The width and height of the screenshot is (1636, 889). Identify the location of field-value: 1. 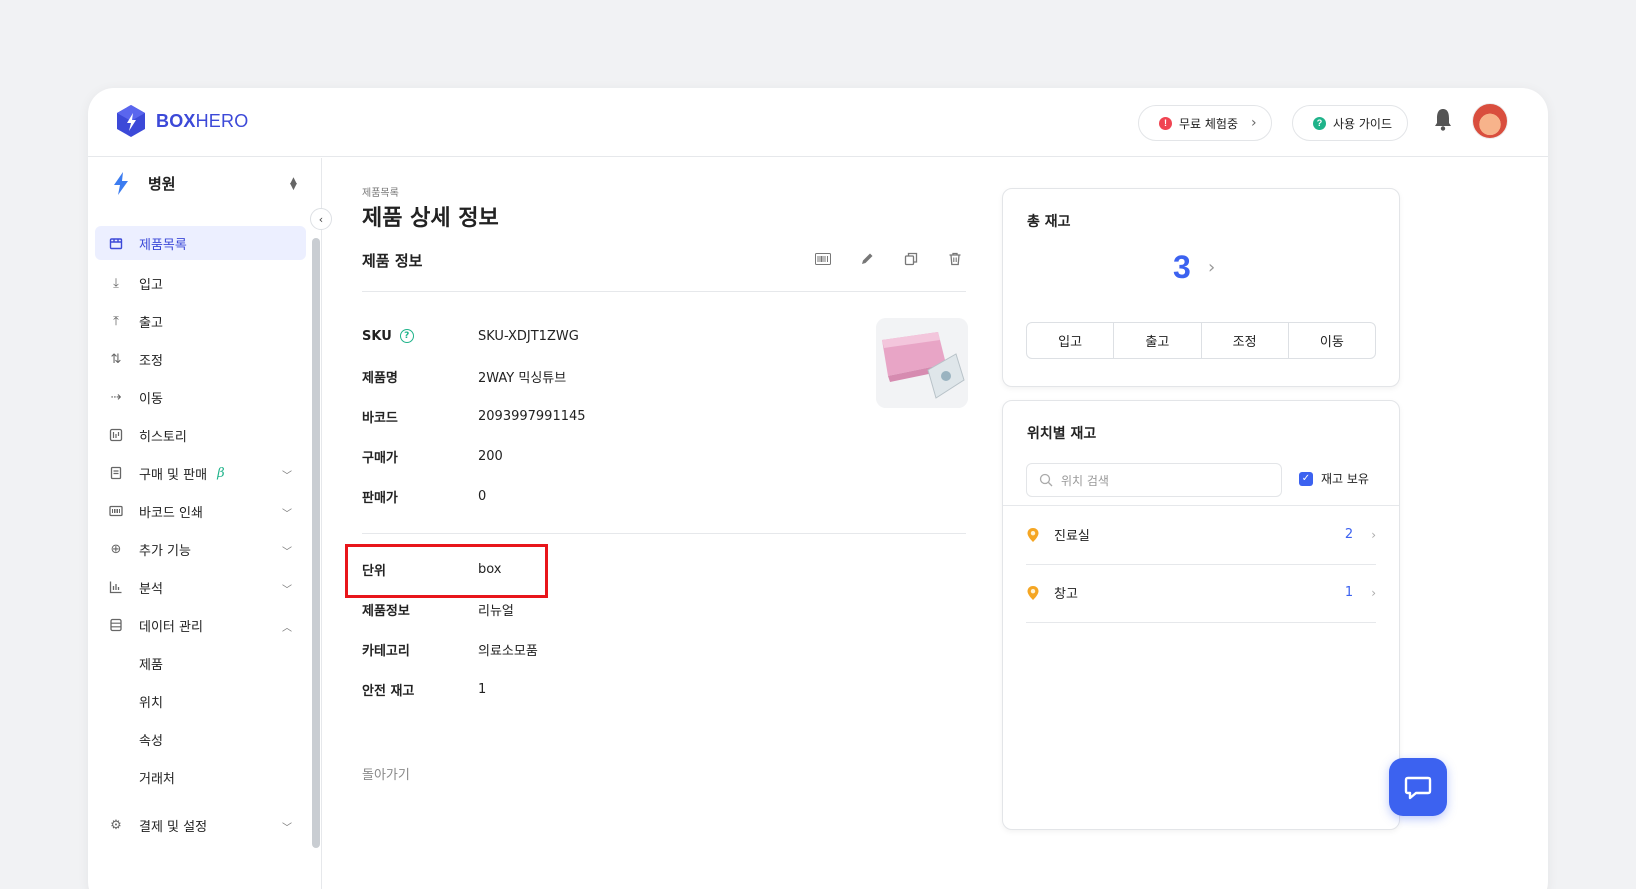
(482, 689).